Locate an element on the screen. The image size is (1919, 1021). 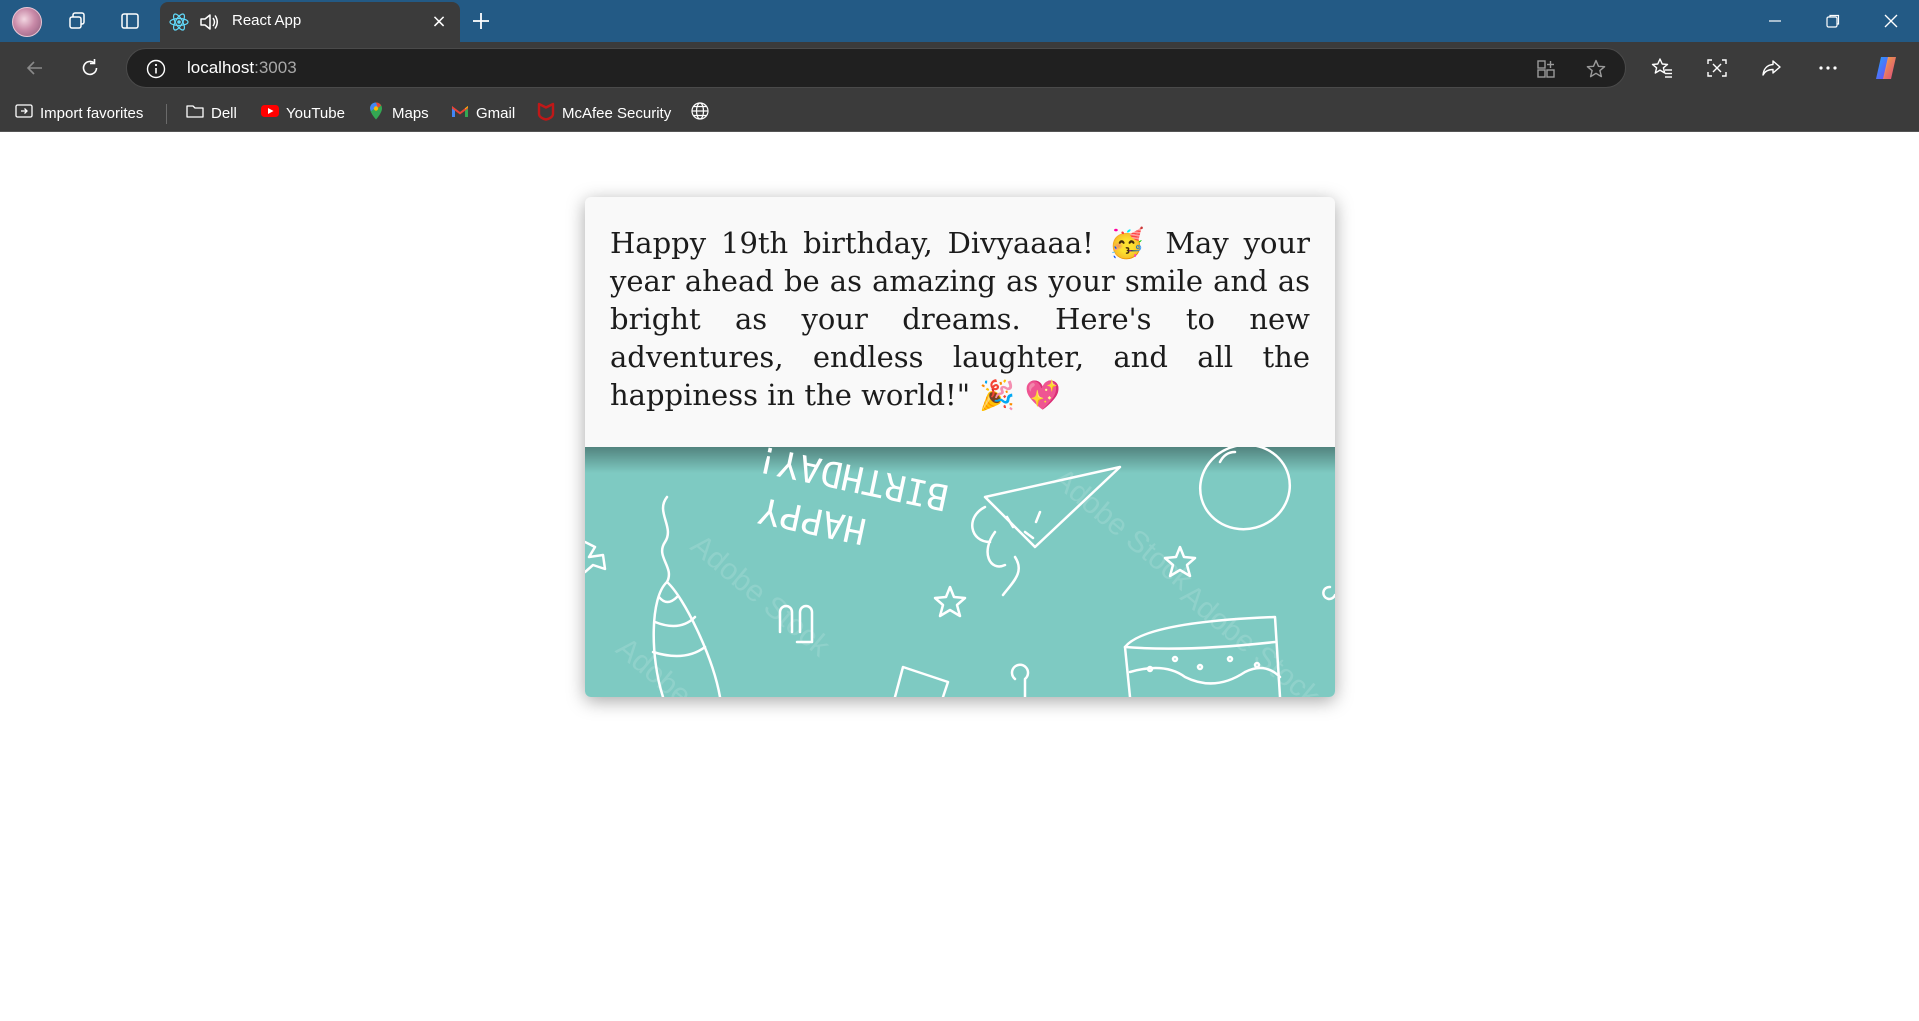
bookmark-mcafee-security: McAfee Security is located at coordinates (603, 113).